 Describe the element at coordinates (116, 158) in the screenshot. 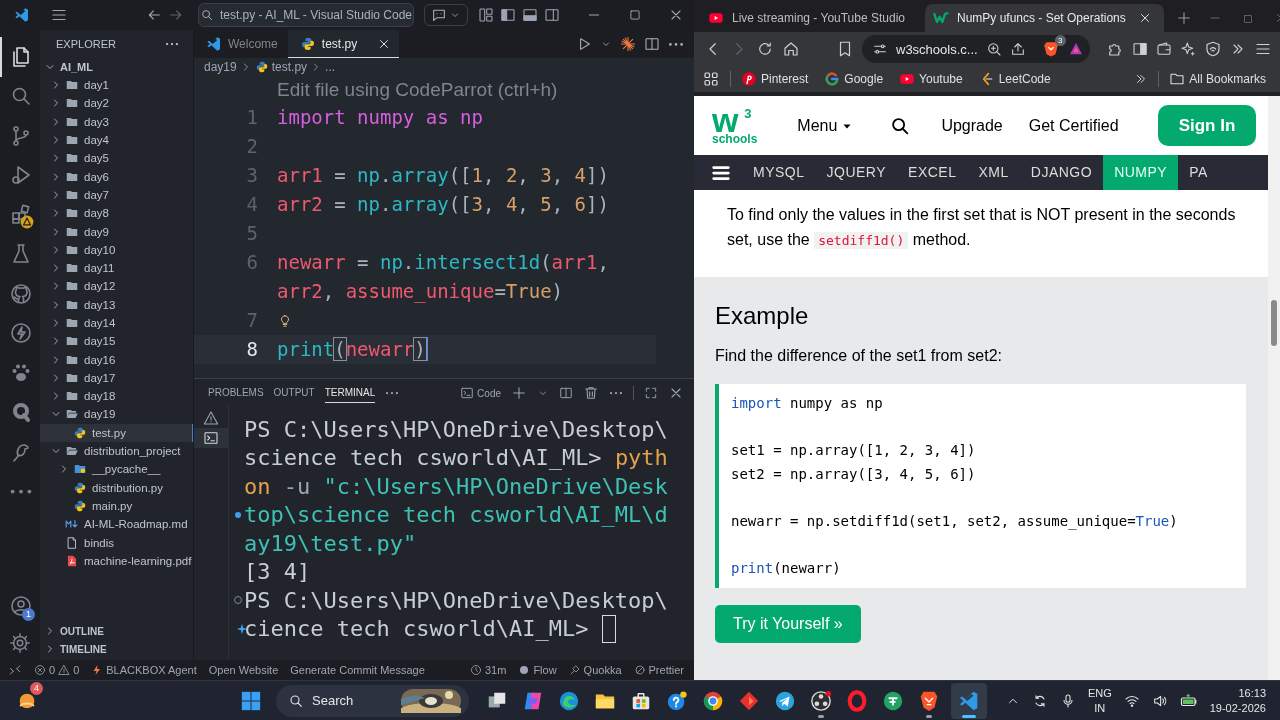

I see `tree-item: day5` at that location.